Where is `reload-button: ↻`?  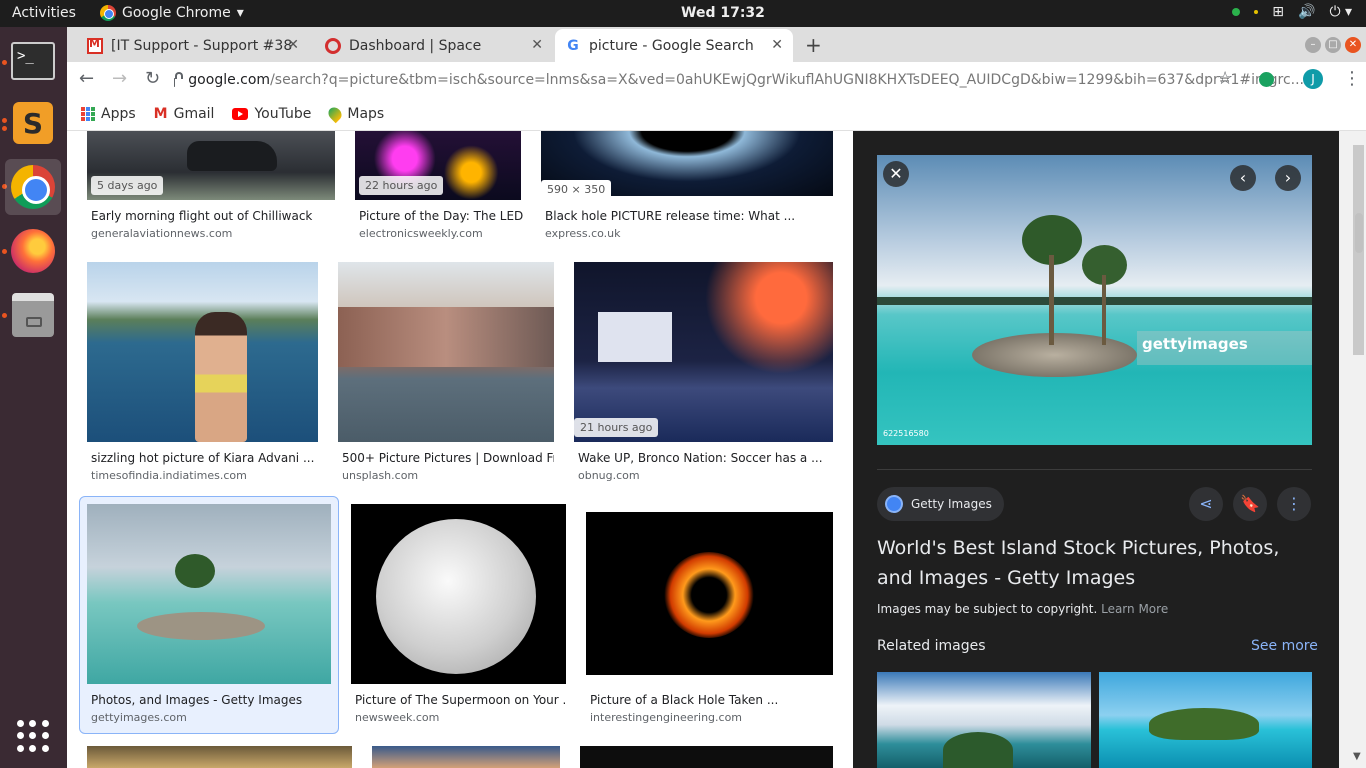 reload-button: ↻ is located at coordinates (152, 78).